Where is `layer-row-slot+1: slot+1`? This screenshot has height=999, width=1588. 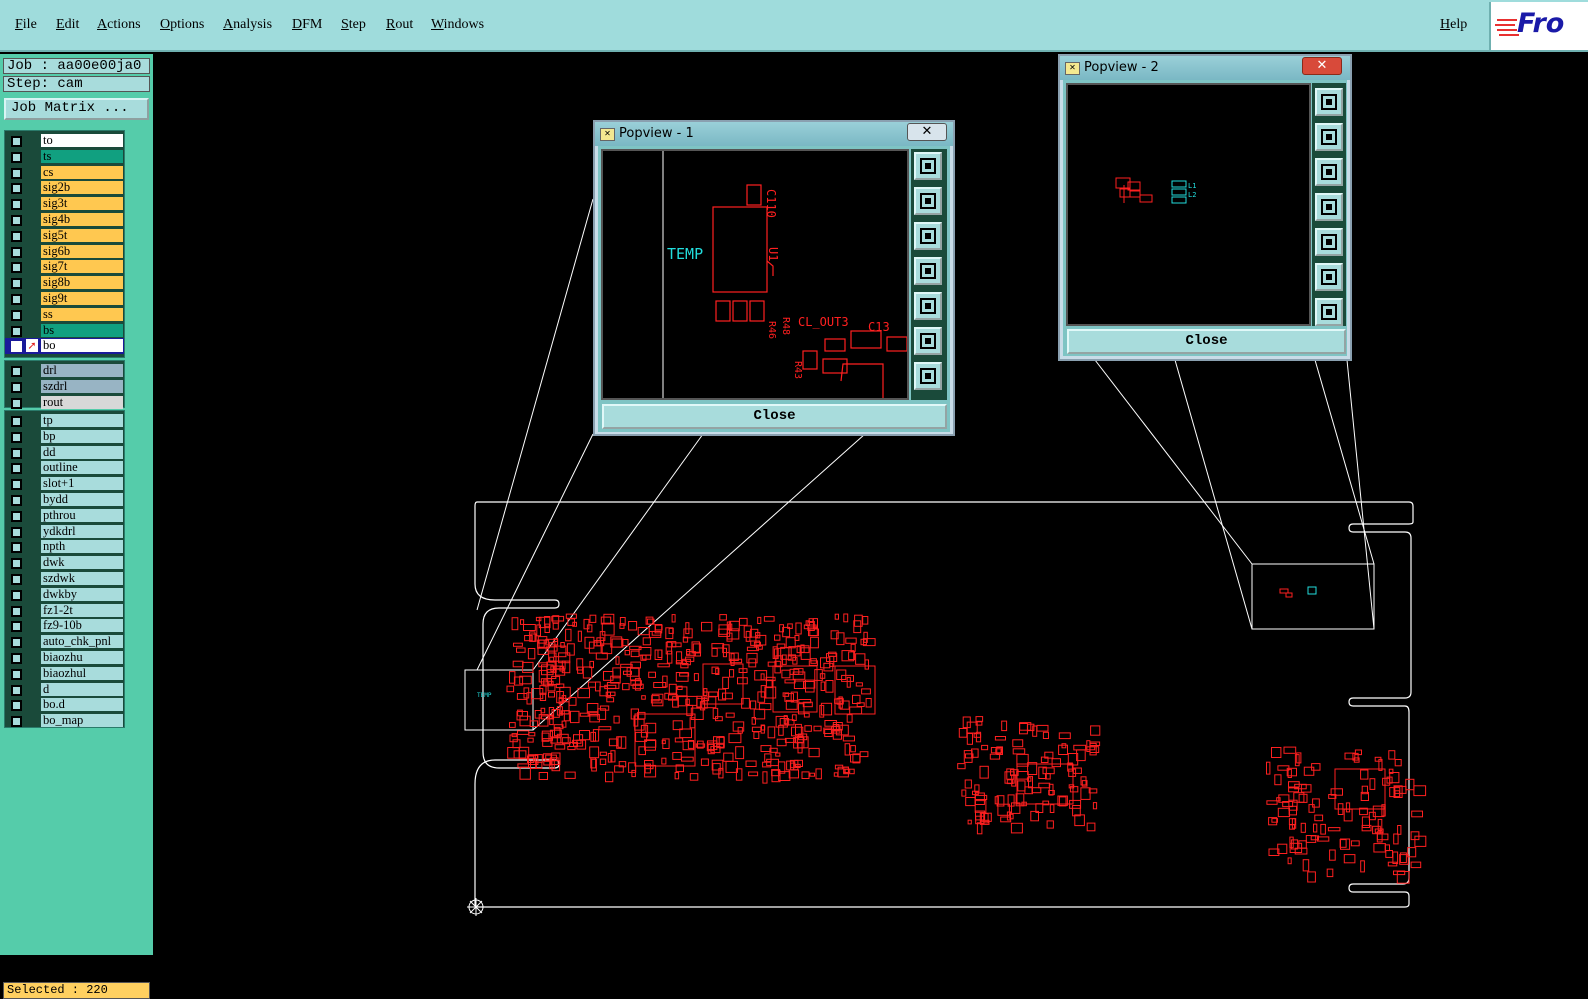 layer-row-slot+1: slot+1 is located at coordinates (64, 484).